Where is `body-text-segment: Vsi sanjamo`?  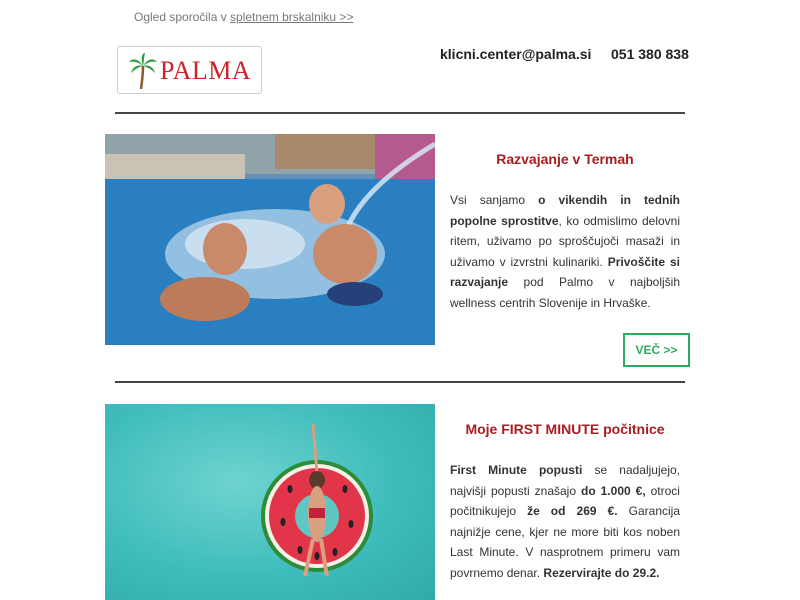
body-text-segment: Vsi sanjamo is located at coordinates (494, 200).